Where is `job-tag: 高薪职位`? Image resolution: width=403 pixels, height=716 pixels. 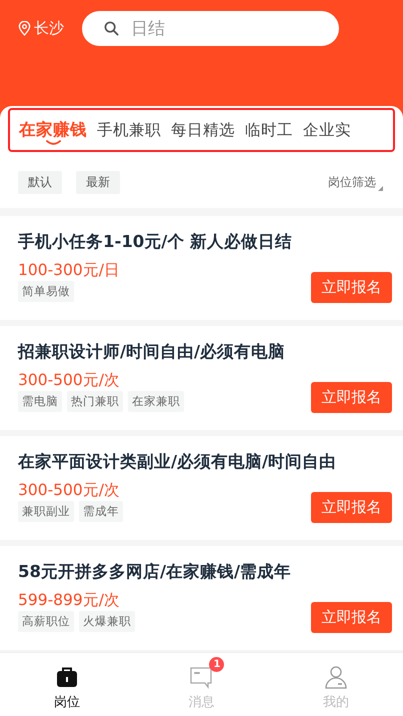 job-tag: 高薪职位 is located at coordinates (46, 621).